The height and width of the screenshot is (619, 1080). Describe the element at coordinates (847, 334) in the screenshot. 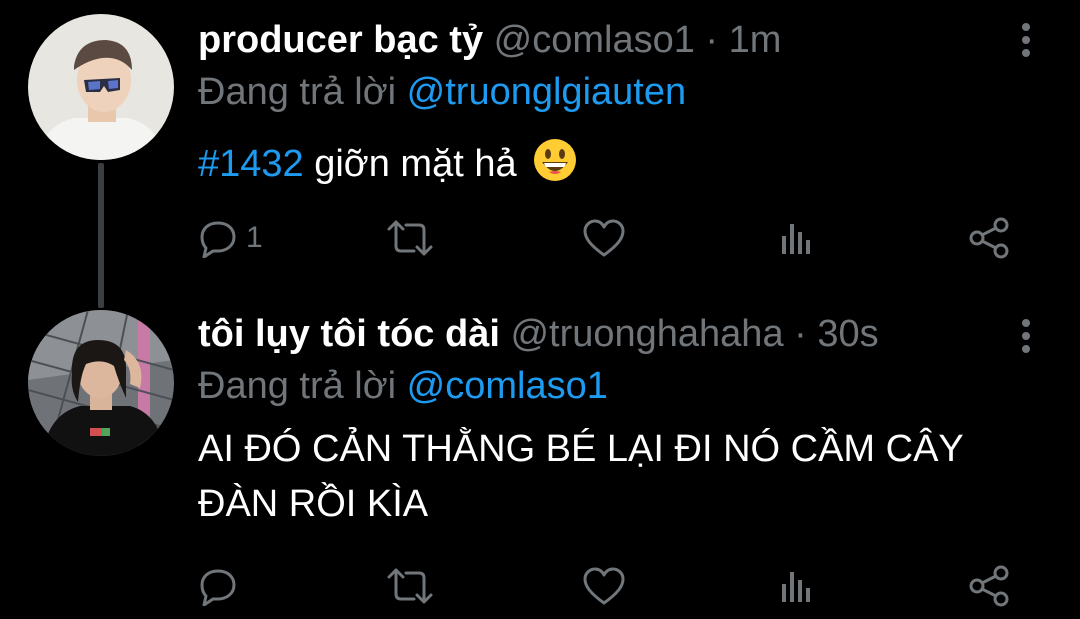

I see `timestamp: 30s` at that location.